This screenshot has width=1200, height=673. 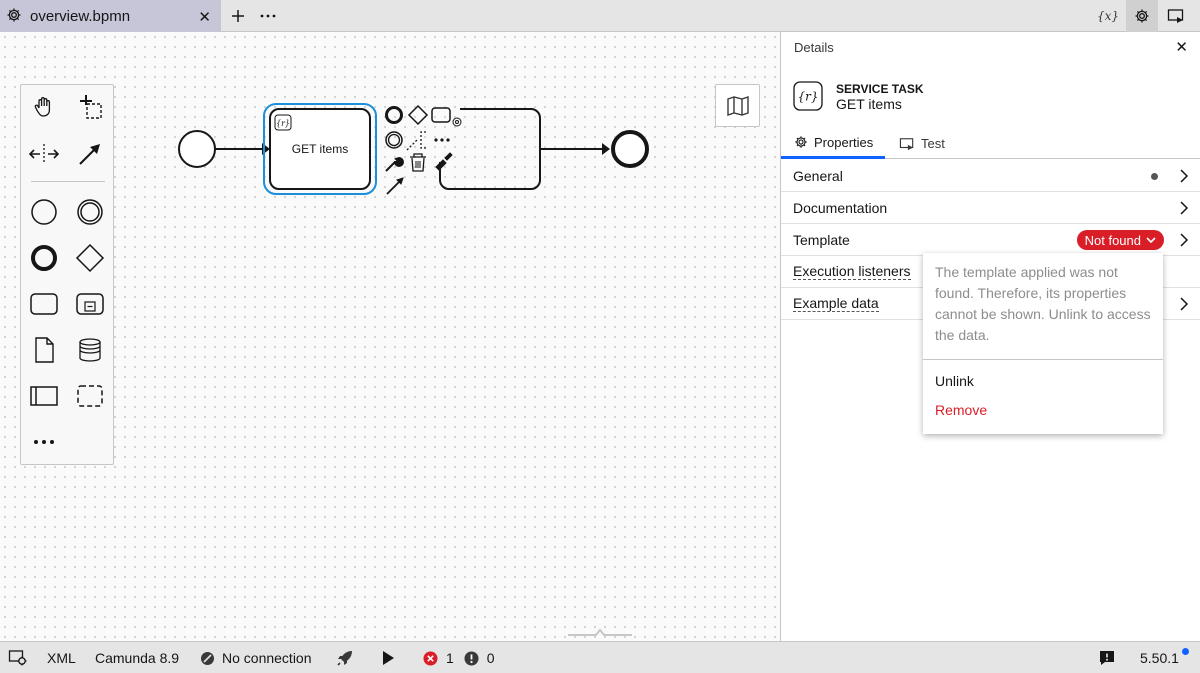 What do you see at coordinates (844, 142) in the screenshot?
I see `tab-properties-label: Properties` at bounding box center [844, 142].